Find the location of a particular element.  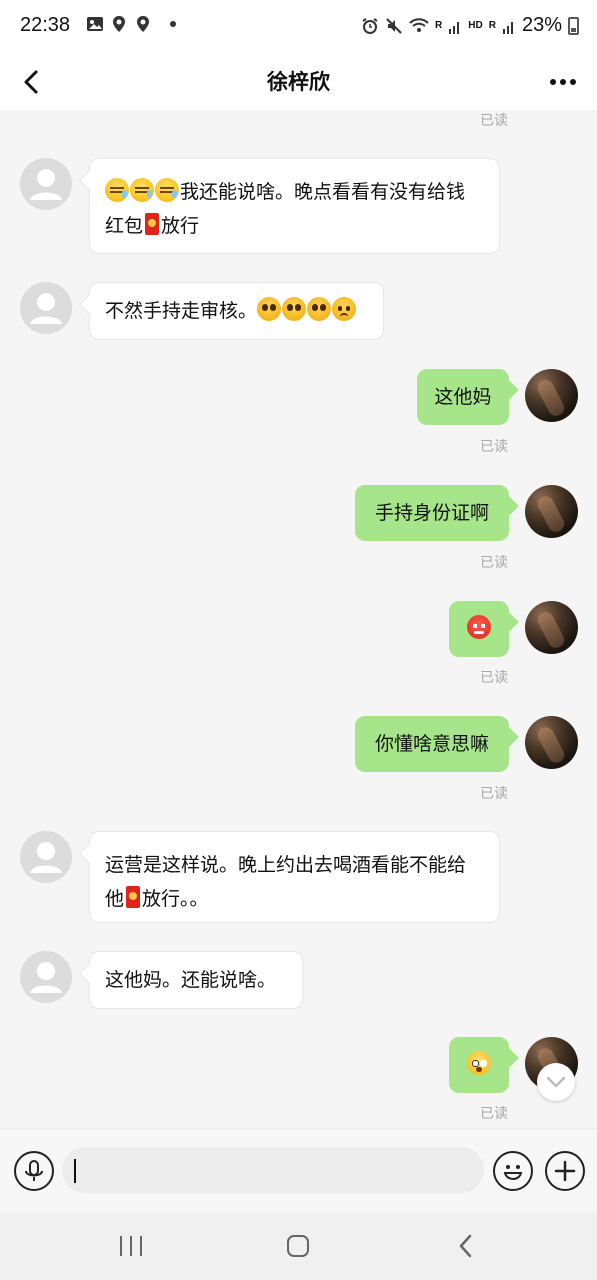

message-text: 我还能说啥。晚点看看有没有给 is located at coordinates (313, 192).